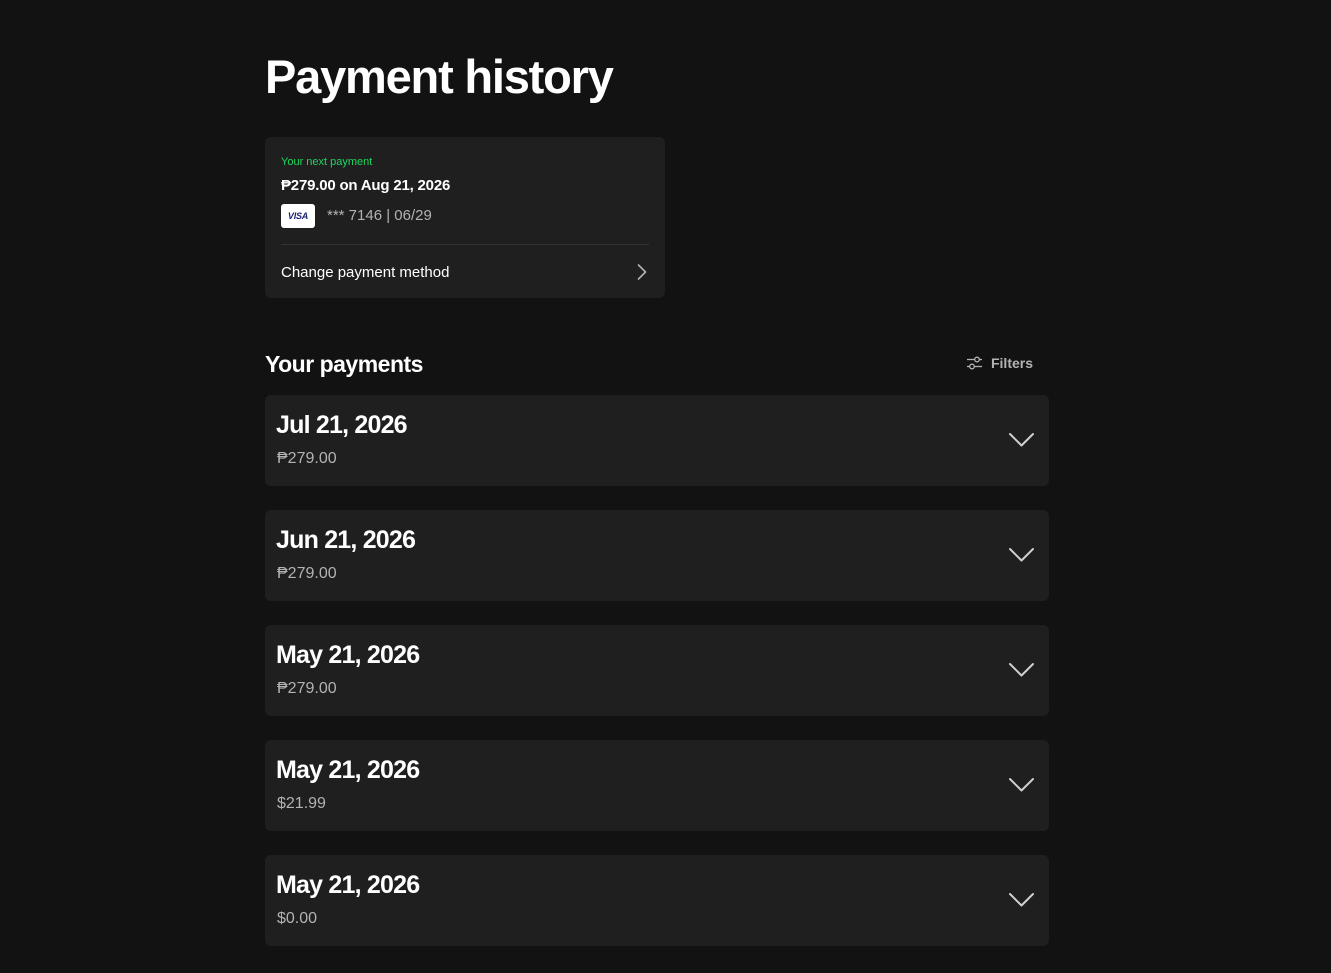 The image size is (1331, 973). I want to click on payment-item: Jun 21, 2026 ₱279.00, so click(657, 555).